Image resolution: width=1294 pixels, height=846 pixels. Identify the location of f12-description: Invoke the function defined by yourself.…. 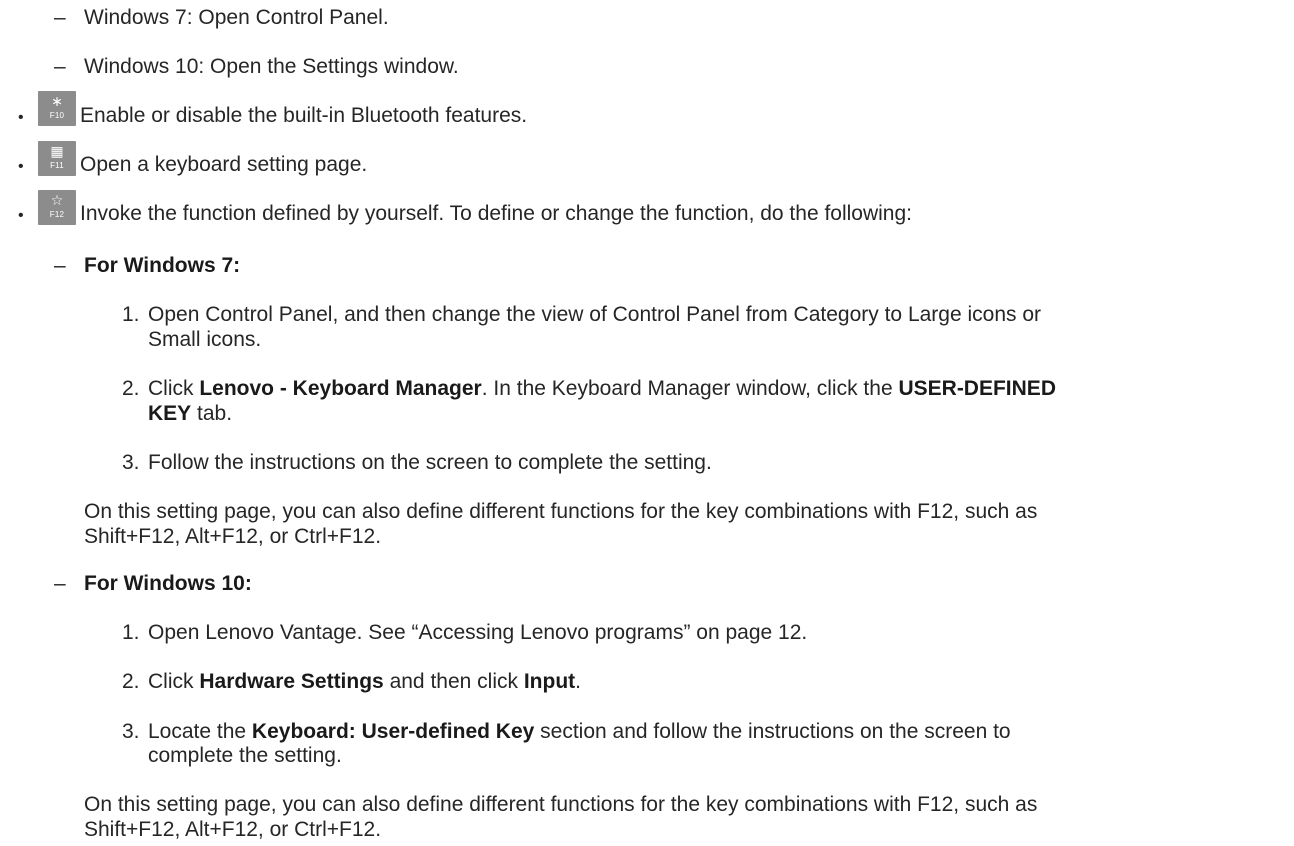
(496, 213).